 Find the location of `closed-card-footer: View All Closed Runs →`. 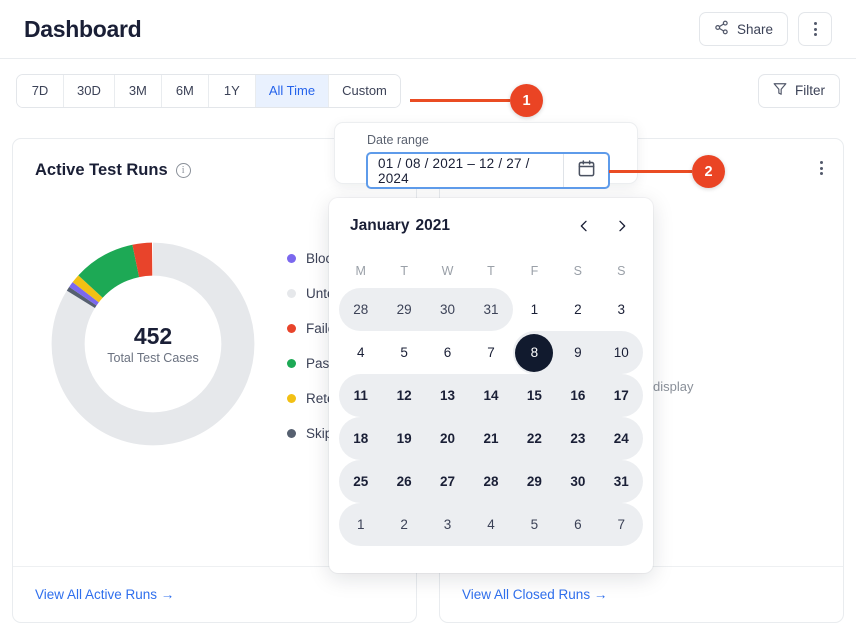

closed-card-footer: View All Closed Runs → is located at coordinates (641, 594).